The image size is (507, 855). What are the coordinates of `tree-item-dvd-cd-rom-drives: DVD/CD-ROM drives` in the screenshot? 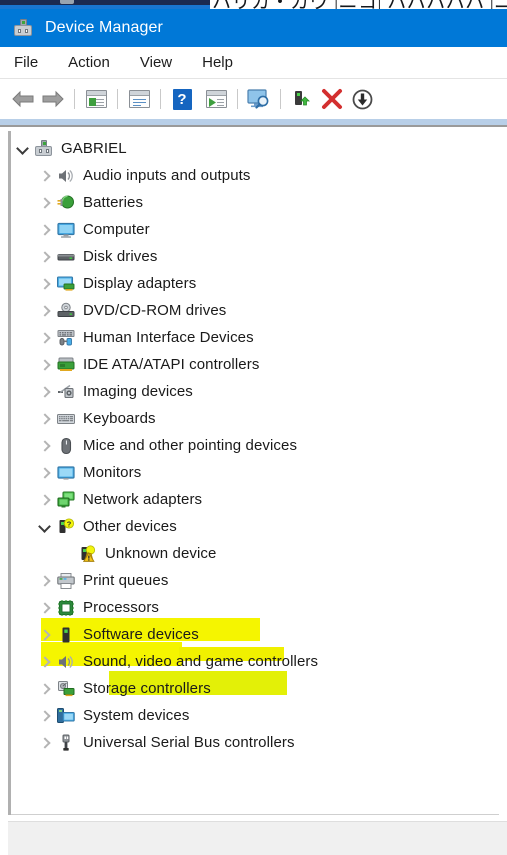 It's located at (255, 310).